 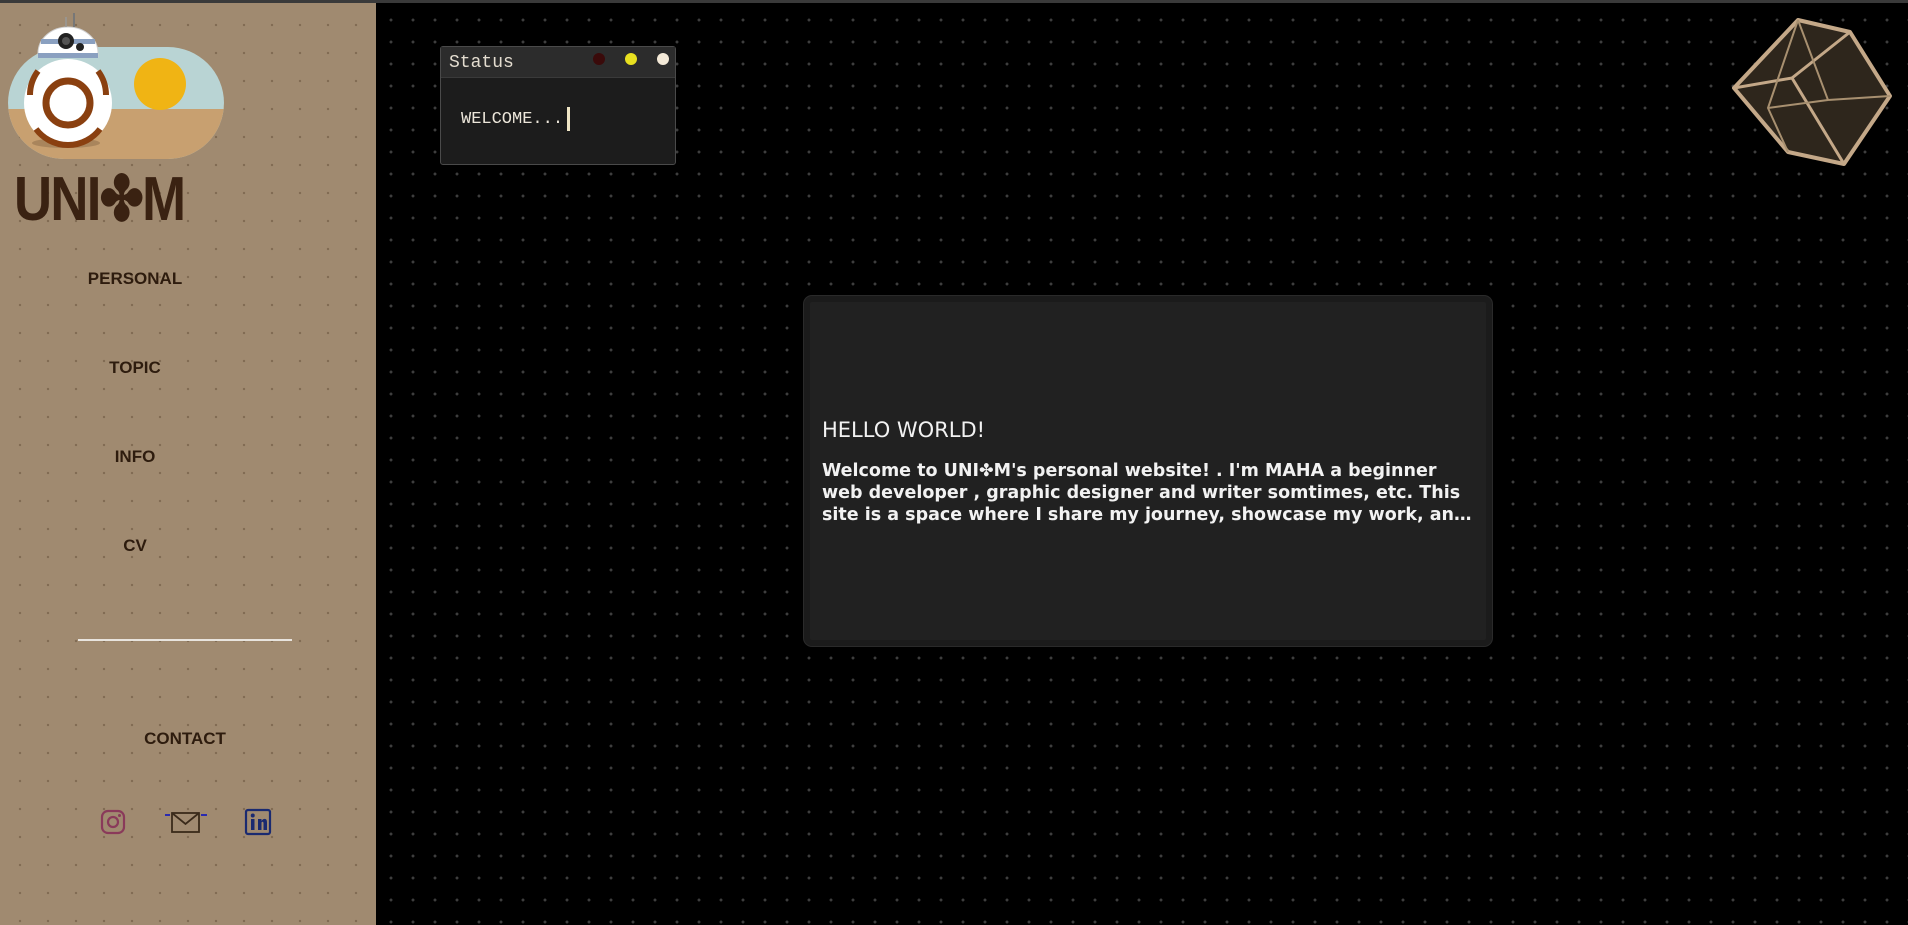 I want to click on instagram-icon, so click(x=113, y=822).